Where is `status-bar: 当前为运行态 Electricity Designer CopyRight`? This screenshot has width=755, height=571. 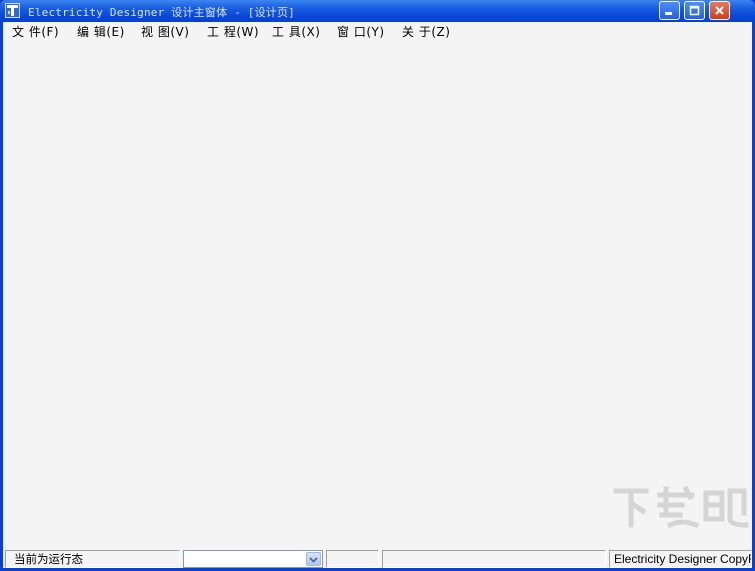 status-bar: 当前为运行态 Electricity Designer CopyRight is located at coordinates (377, 558).